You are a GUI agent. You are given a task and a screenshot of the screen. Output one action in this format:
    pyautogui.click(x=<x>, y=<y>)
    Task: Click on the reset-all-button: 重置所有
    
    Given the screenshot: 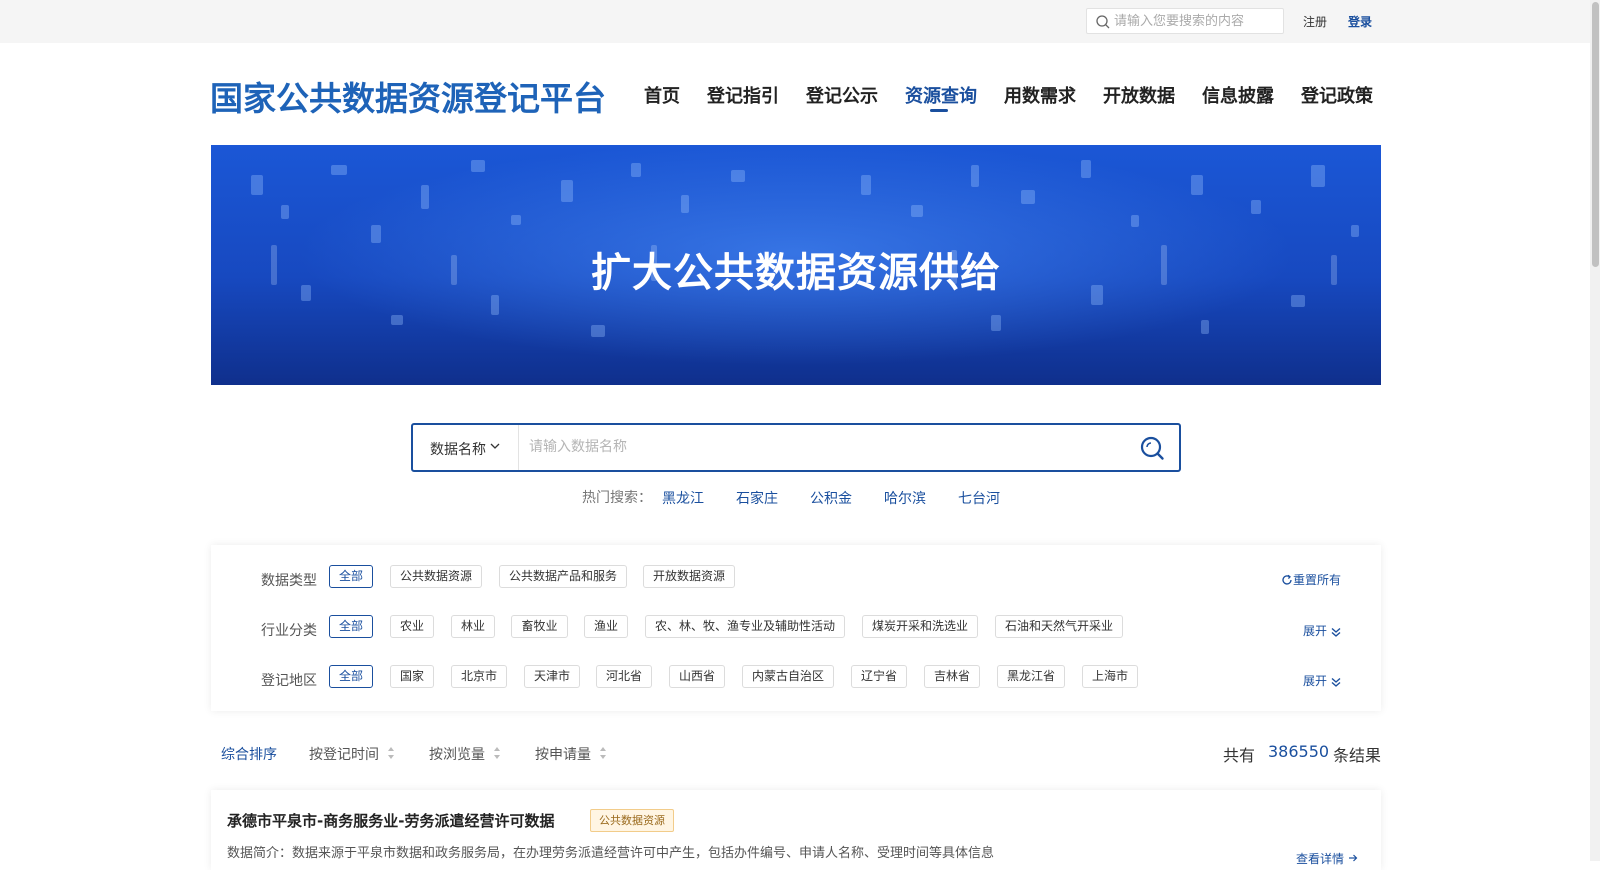 What is the action you would take?
    pyautogui.click(x=1311, y=579)
    